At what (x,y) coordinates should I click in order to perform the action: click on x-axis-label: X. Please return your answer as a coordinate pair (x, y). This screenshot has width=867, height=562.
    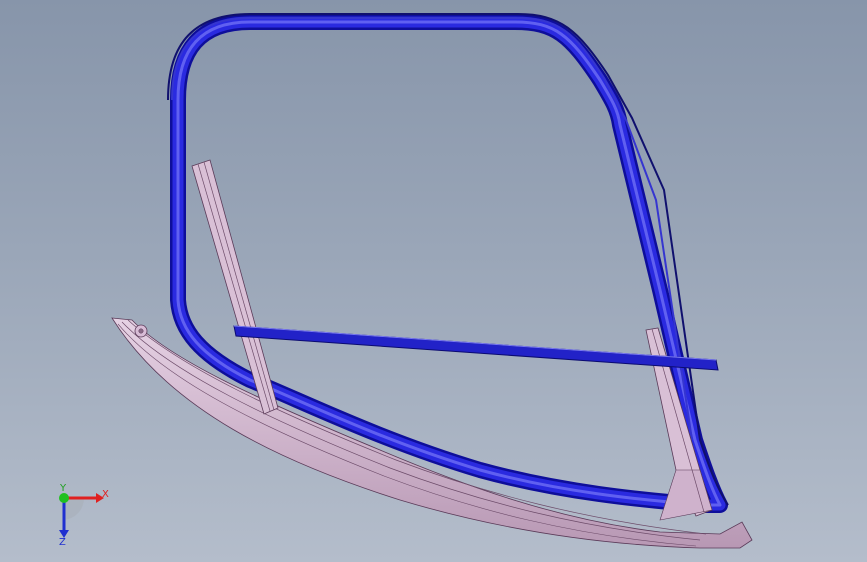
    Looking at the image, I should click on (105, 494).